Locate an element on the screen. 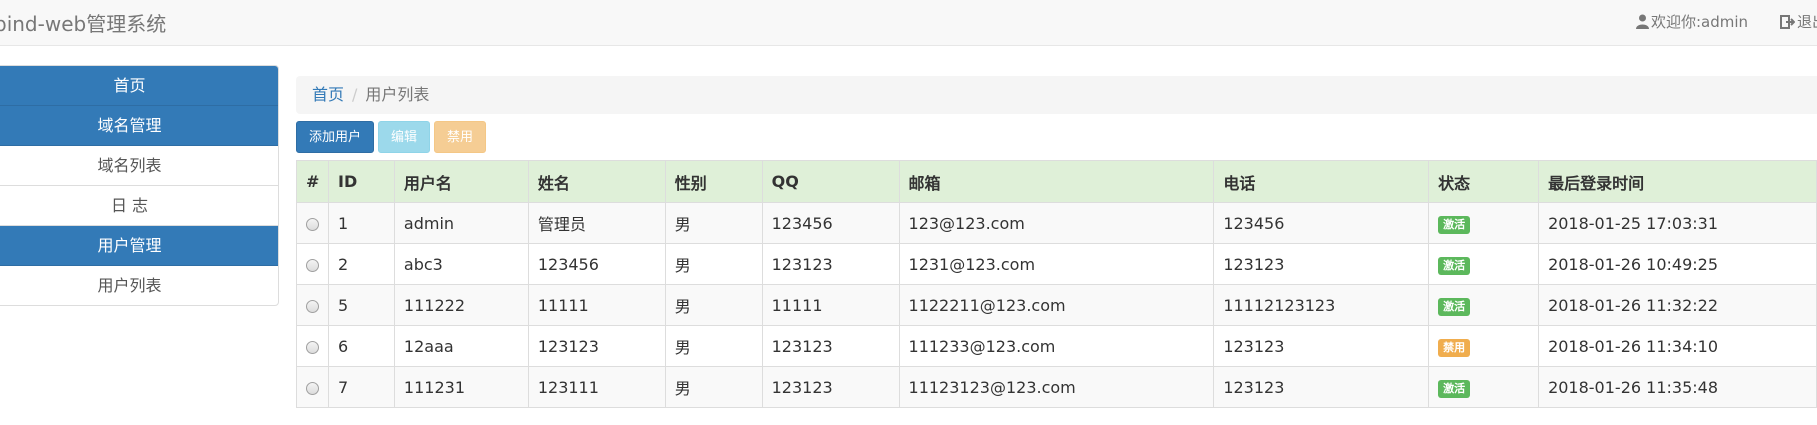 The width and height of the screenshot is (1817, 425). breadcrumb: 首页 / 用户列表 is located at coordinates (1056, 95).